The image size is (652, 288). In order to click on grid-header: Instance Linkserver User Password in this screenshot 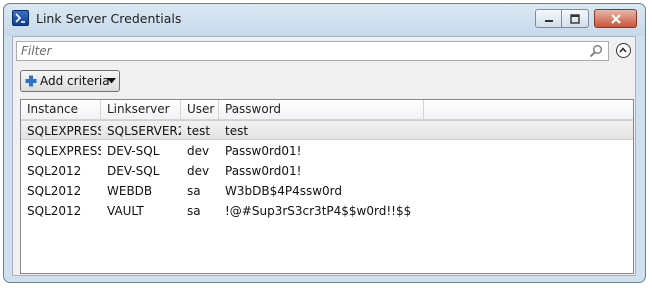, I will do `click(327, 110)`.